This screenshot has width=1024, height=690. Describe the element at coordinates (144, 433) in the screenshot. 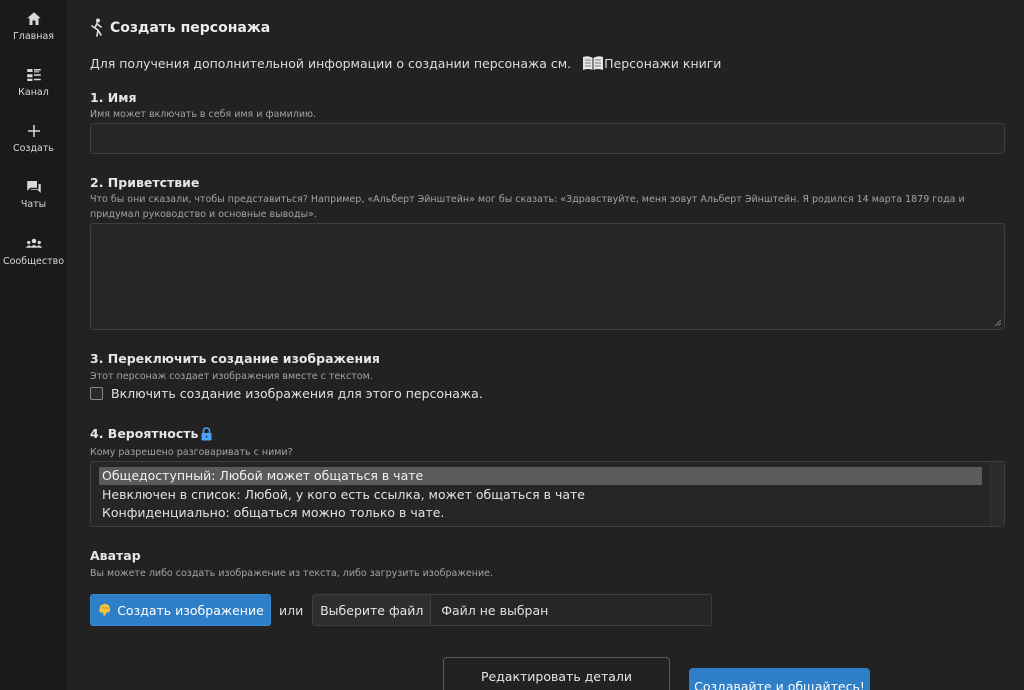

I see `visibility-section-title: 4. Вероятность` at that location.